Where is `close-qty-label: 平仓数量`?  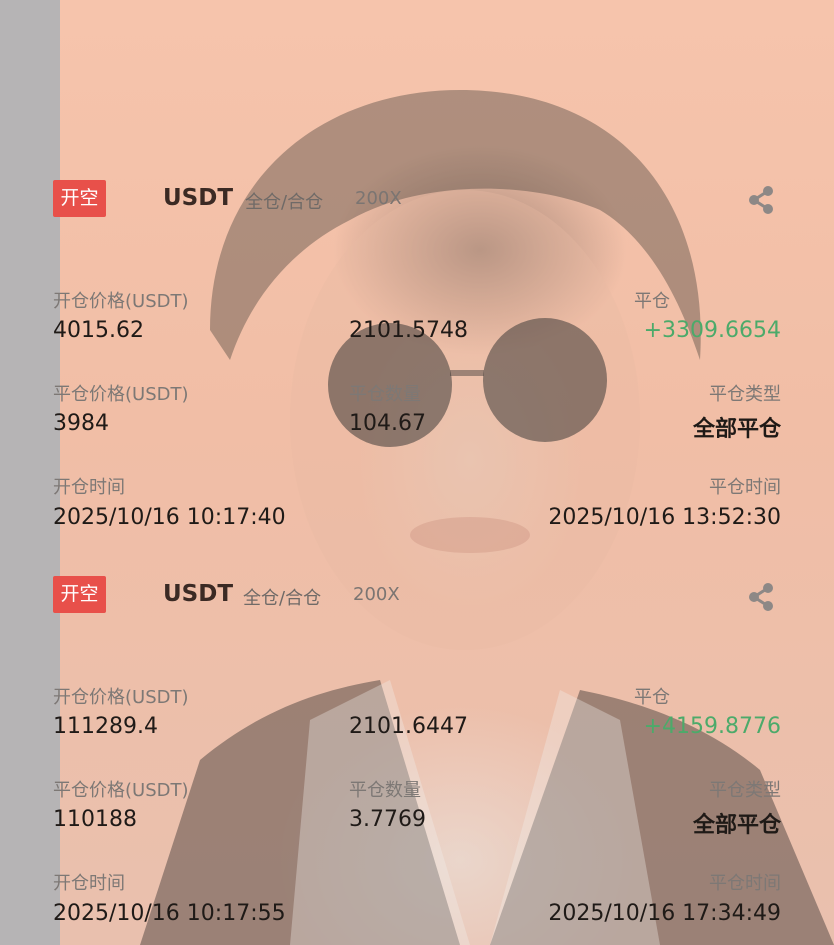
close-qty-label: 平仓数量 is located at coordinates (385, 790).